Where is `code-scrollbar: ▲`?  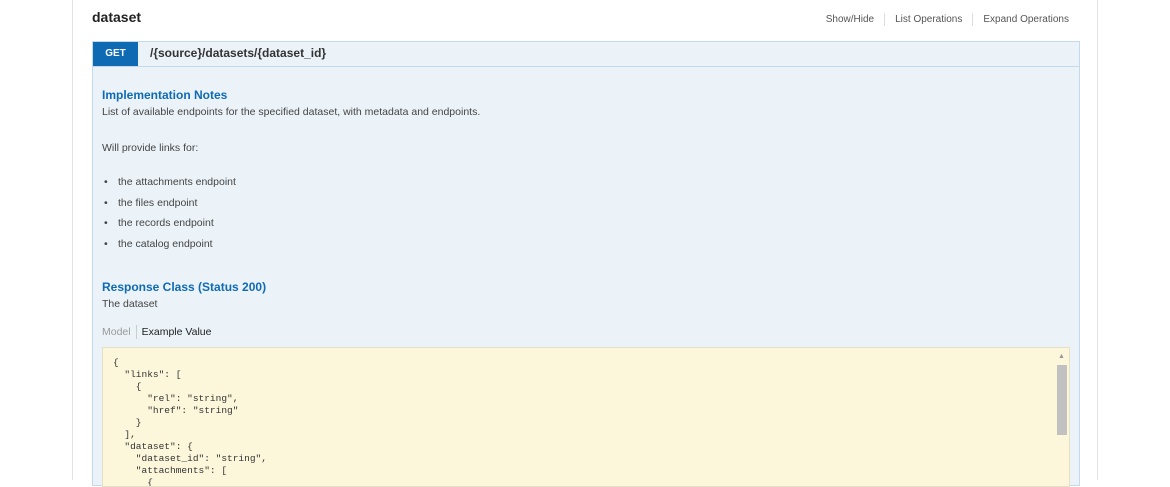 code-scrollbar: ▲ is located at coordinates (1061, 418).